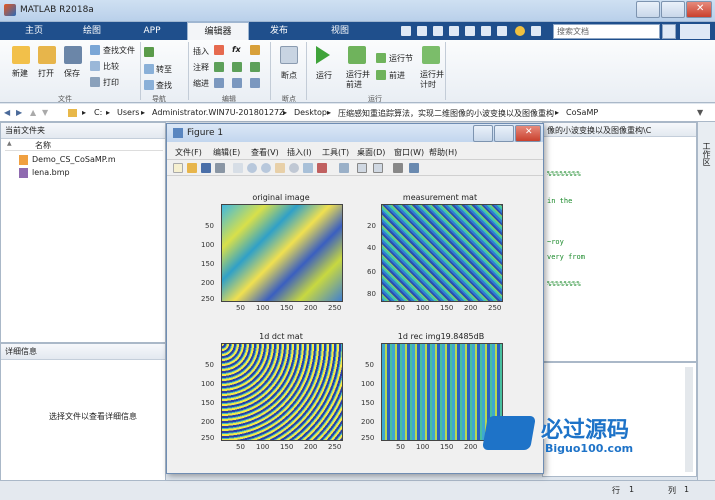 The image size is (715, 500). What do you see at coordinates (528, 133) in the screenshot?
I see `figure-close-button: ✕` at bounding box center [528, 133].